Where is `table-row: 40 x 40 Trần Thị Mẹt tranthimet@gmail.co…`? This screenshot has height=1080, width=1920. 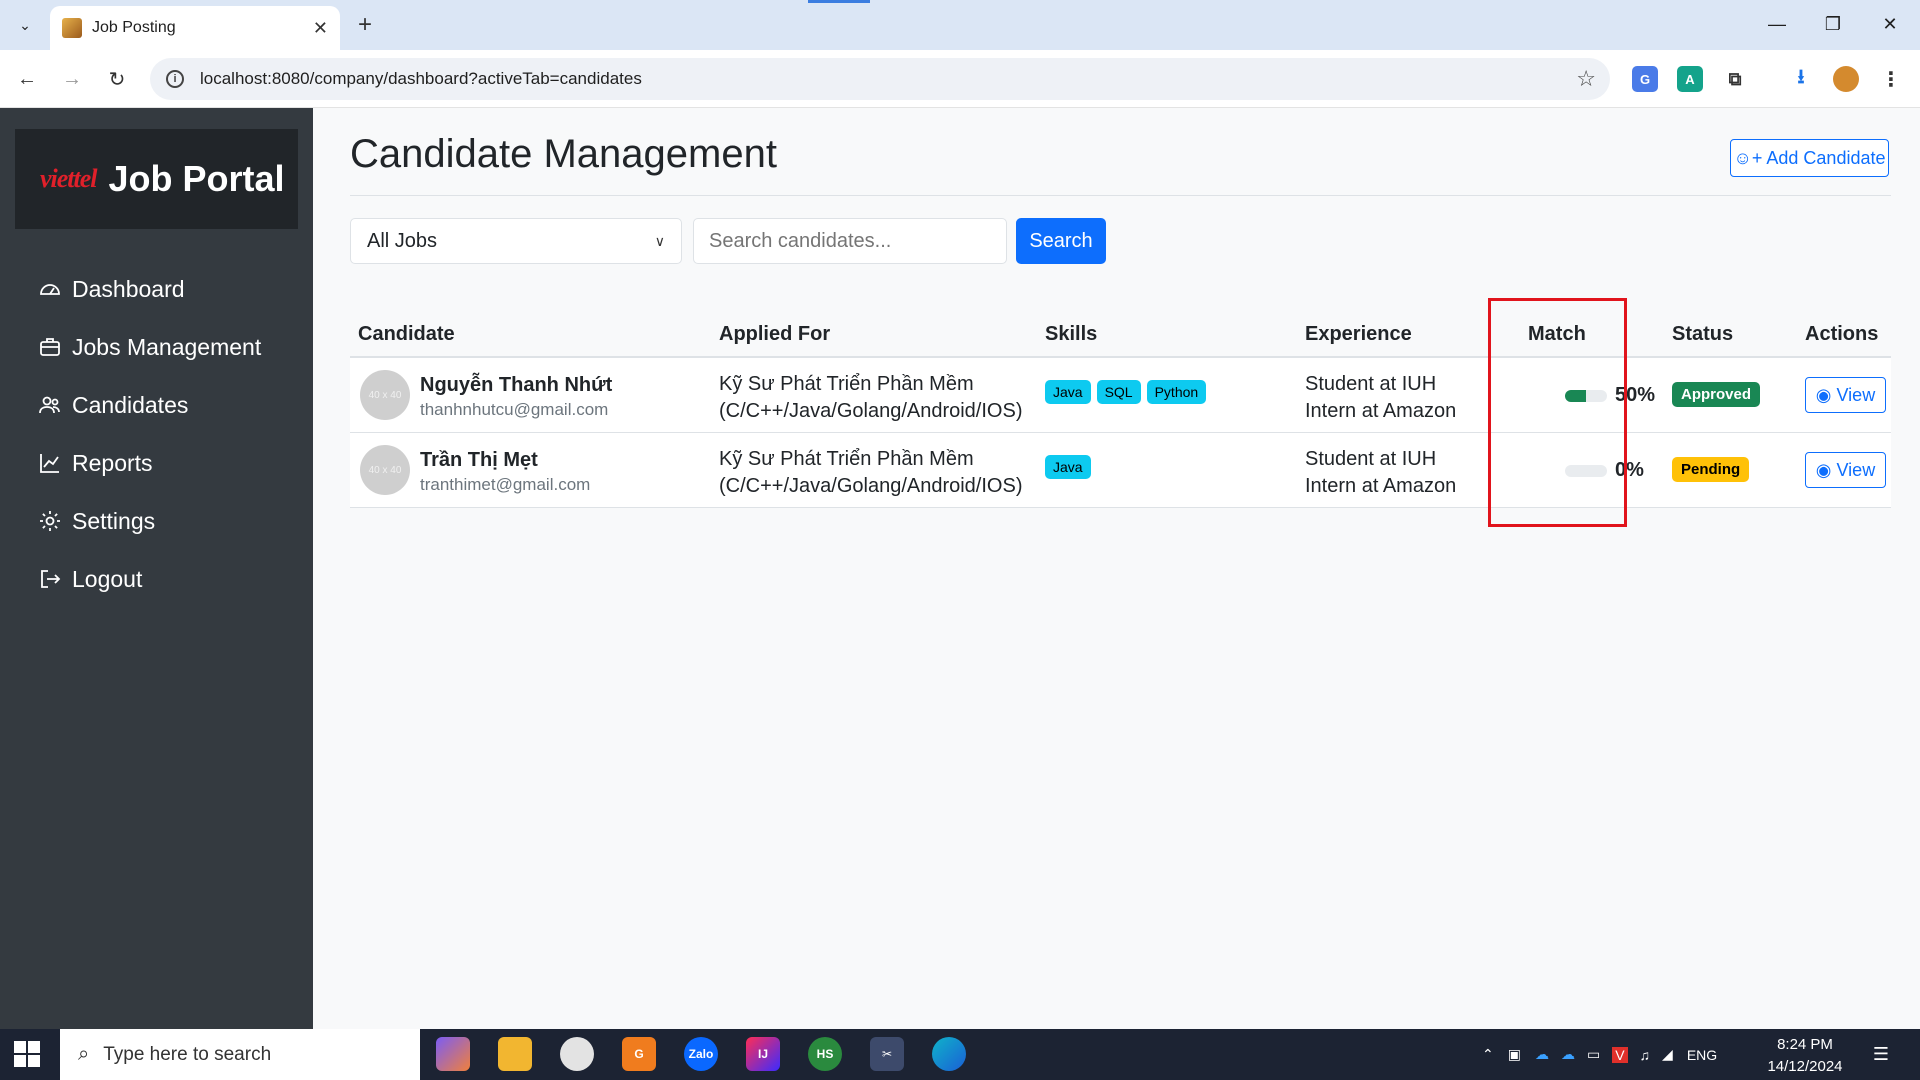
table-row: 40 x 40 Trần Thị Mẹt tranthimet@gmail.co… is located at coordinates (1120, 470).